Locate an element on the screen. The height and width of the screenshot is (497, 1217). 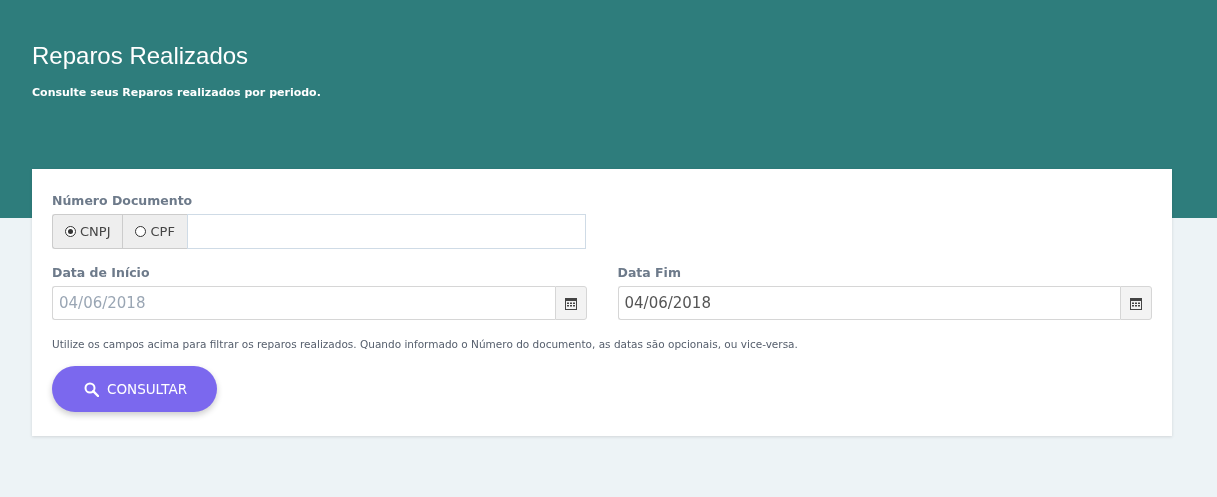
radio-option: CNPJ is located at coordinates (87, 231).